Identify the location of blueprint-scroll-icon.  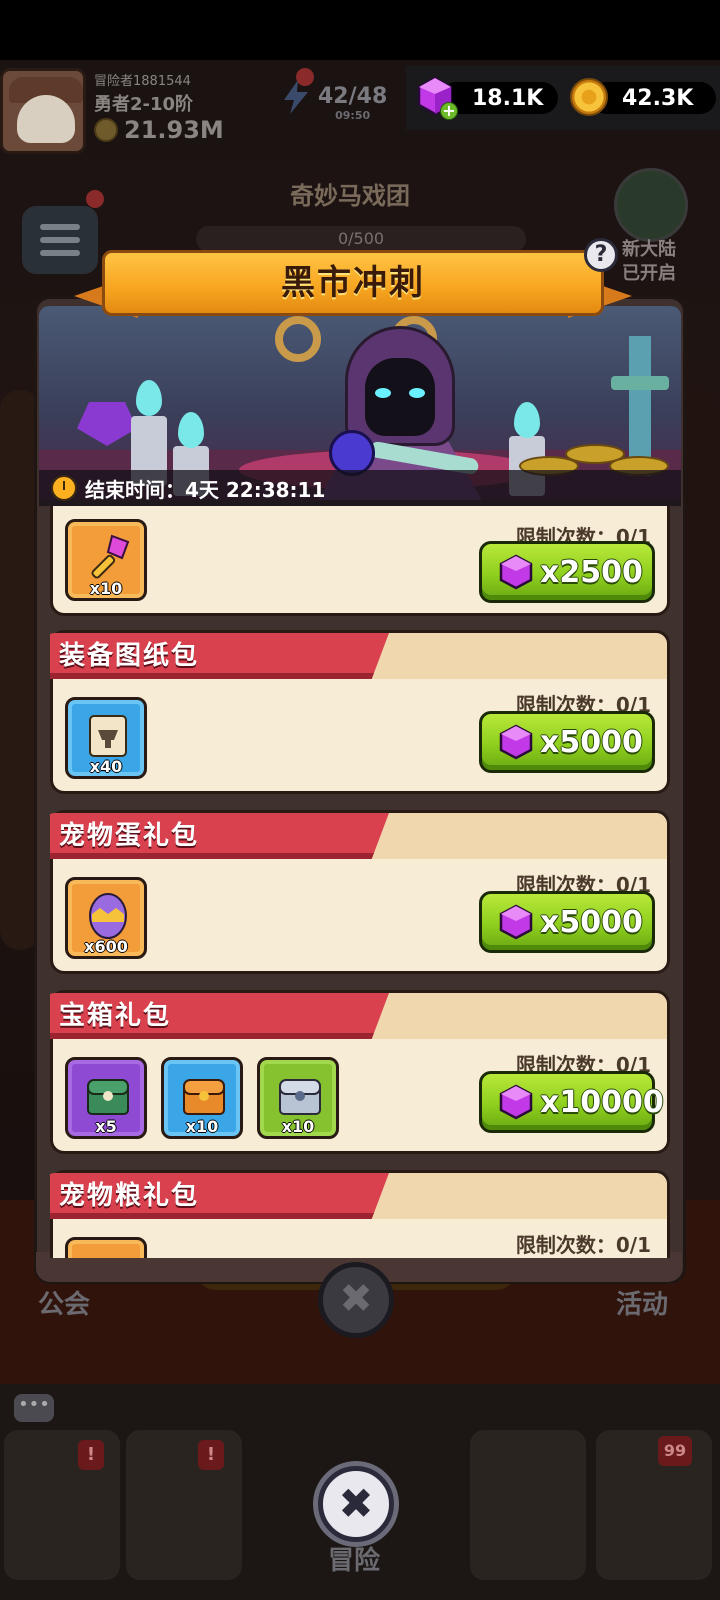
(108, 736).